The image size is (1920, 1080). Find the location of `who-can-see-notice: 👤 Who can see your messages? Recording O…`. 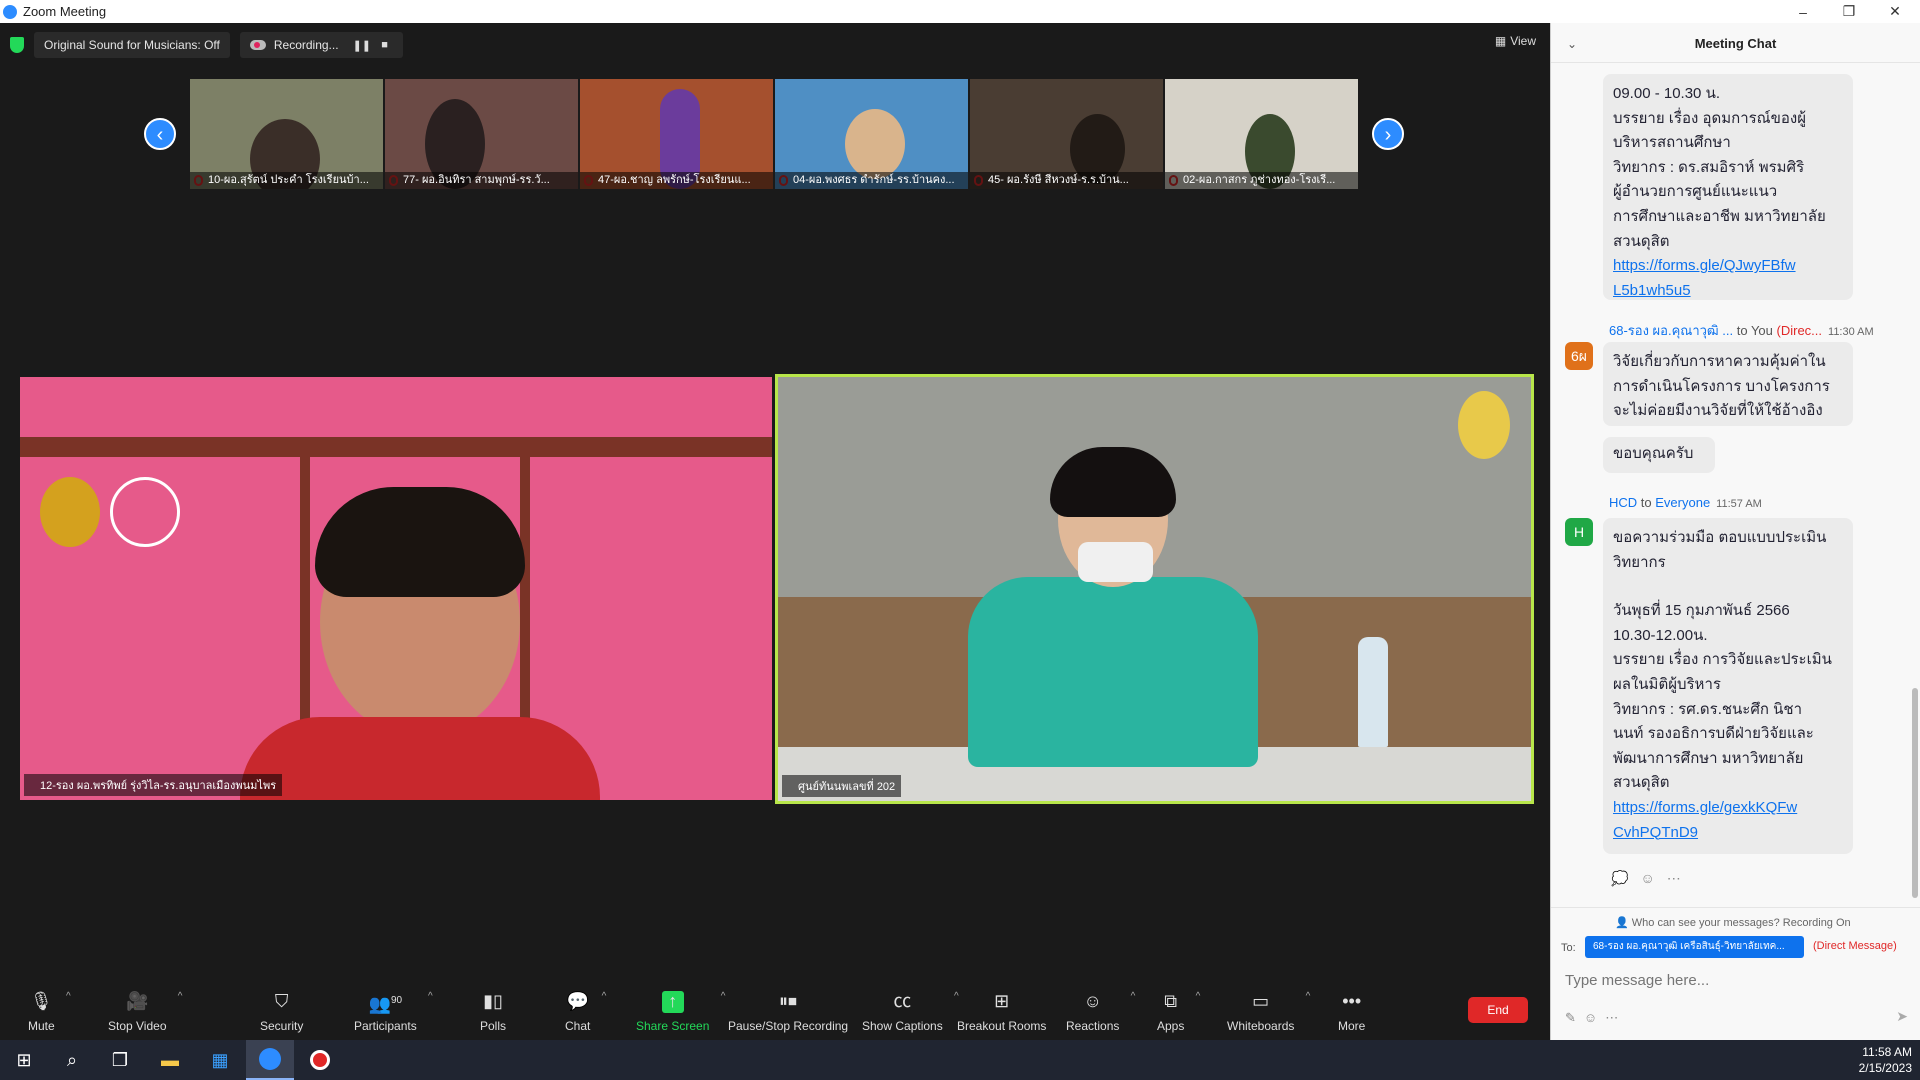

who-can-see-notice: 👤 Who can see your messages? Recording O… is located at coordinates (1733, 922).